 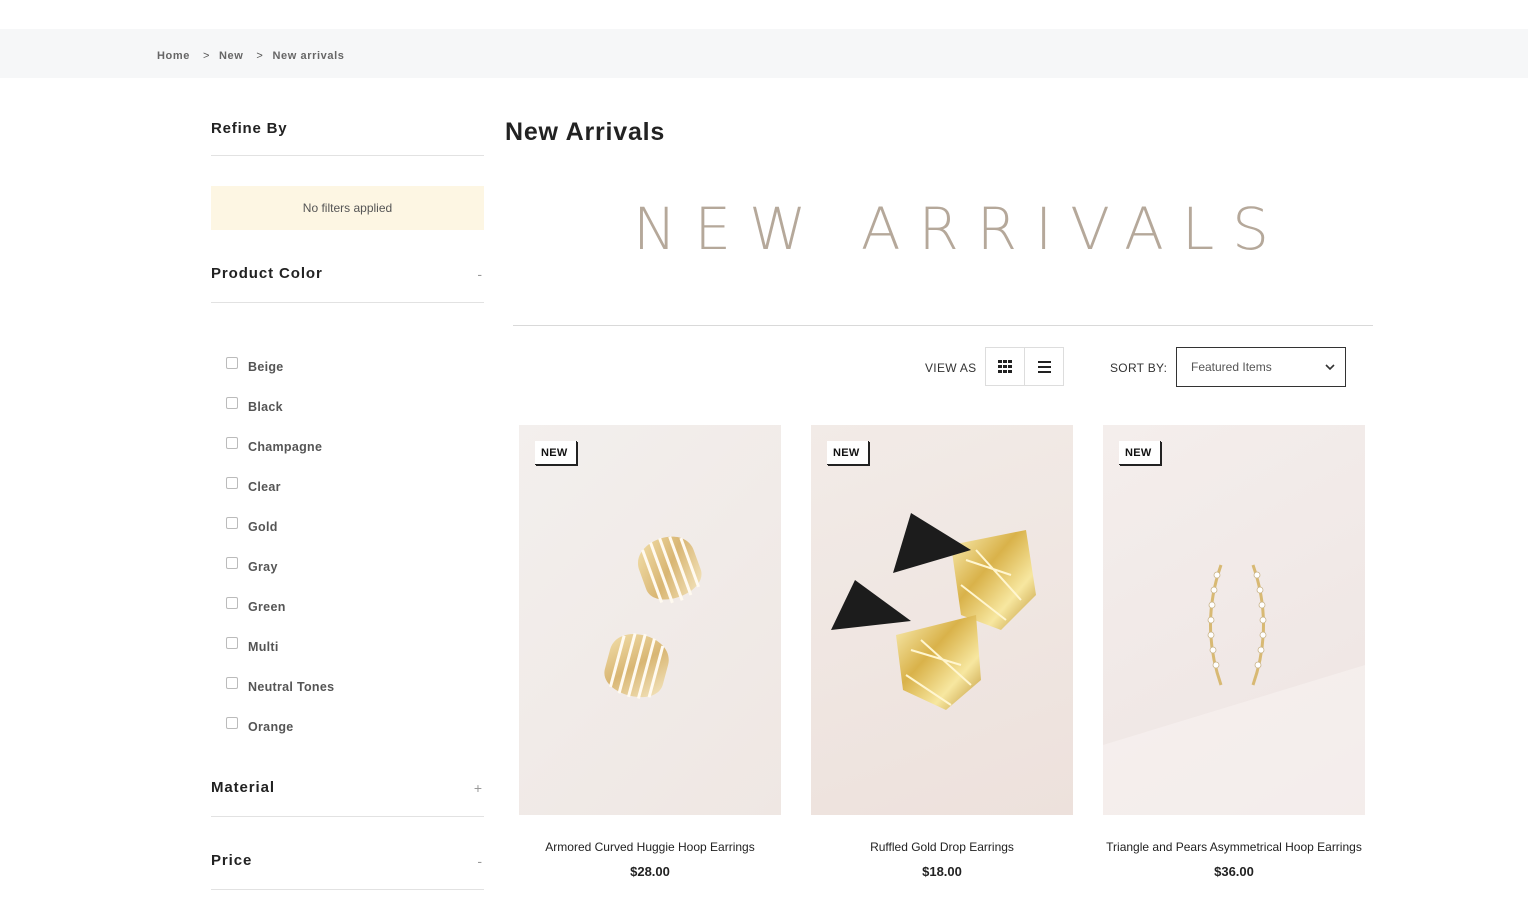 What do you see at coordinates (267, 273) in the screenshot?
I see `facet-title: Product Color` at bounding box center [267, 273].